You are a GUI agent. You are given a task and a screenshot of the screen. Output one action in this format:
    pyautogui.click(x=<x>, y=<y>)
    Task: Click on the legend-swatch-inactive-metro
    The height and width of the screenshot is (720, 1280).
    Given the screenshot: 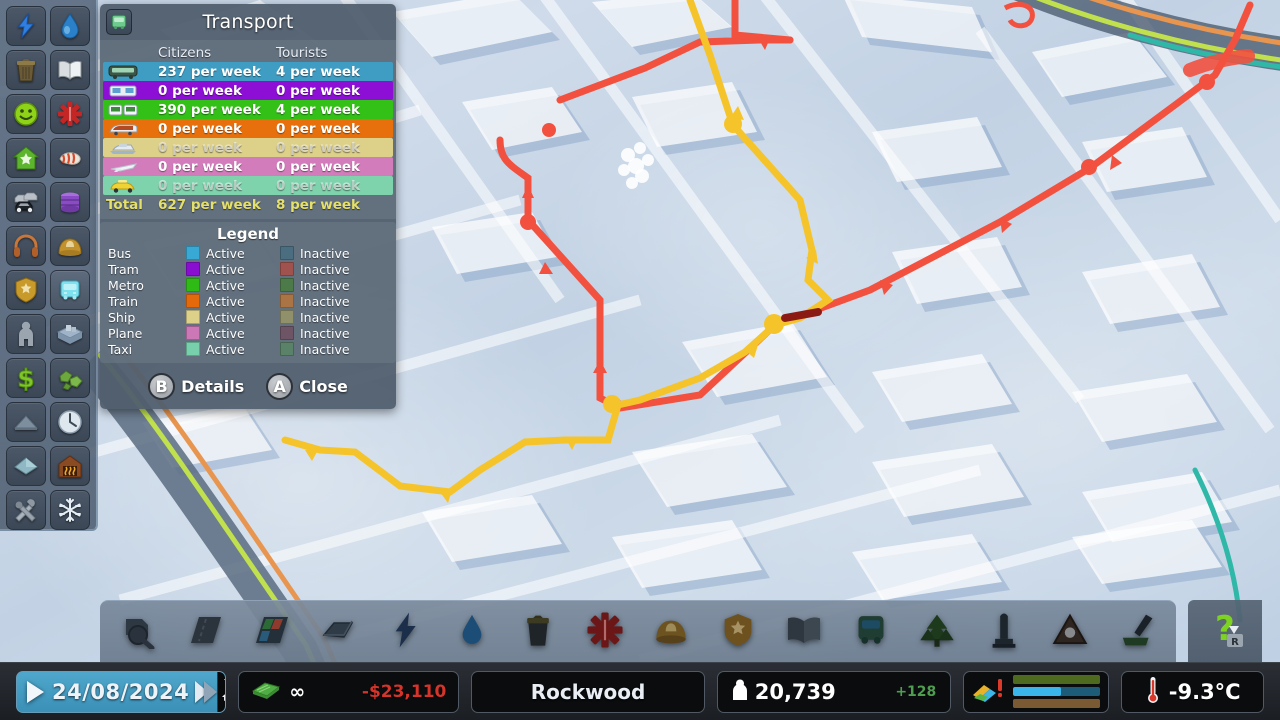 What is the action you would take?
    pyautogui.click(x=287, y=285)
    